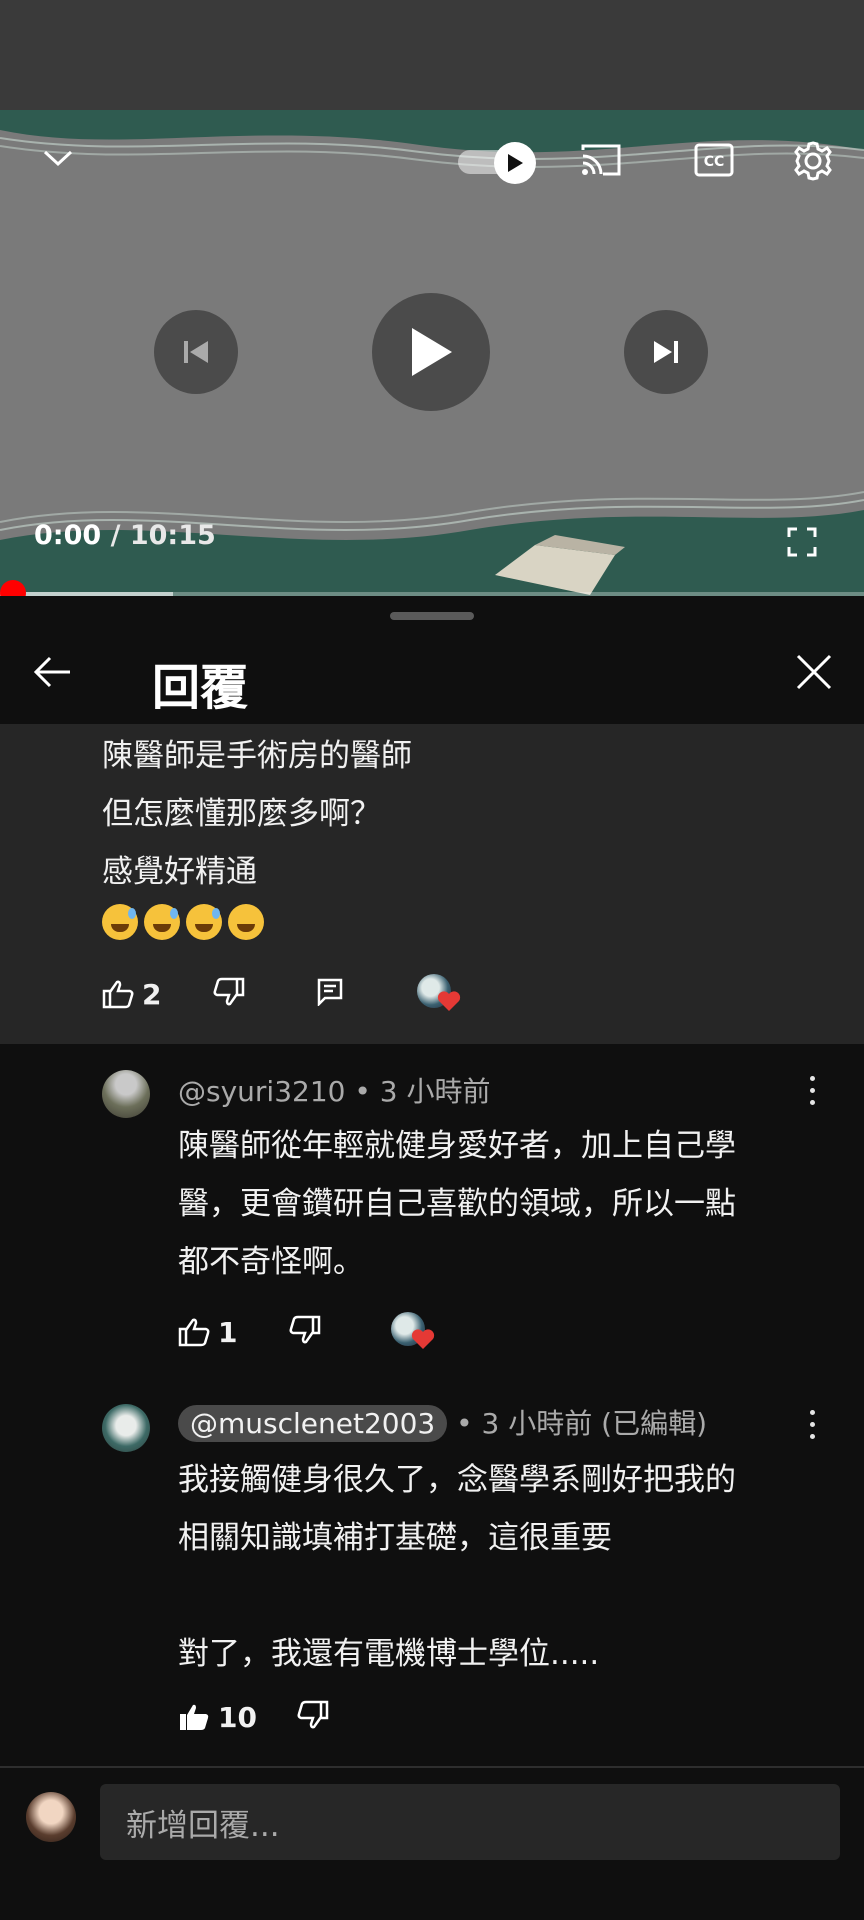  I want to click on cast-icon, so click(601, 160).